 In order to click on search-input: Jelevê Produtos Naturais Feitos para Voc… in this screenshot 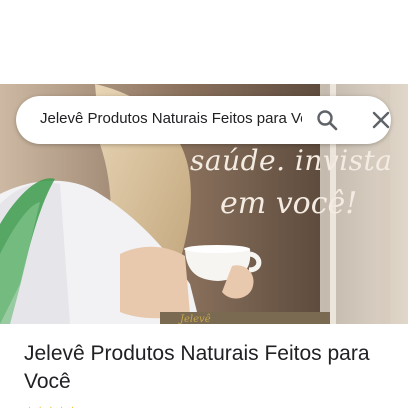, I will do `click(171, 121)`.